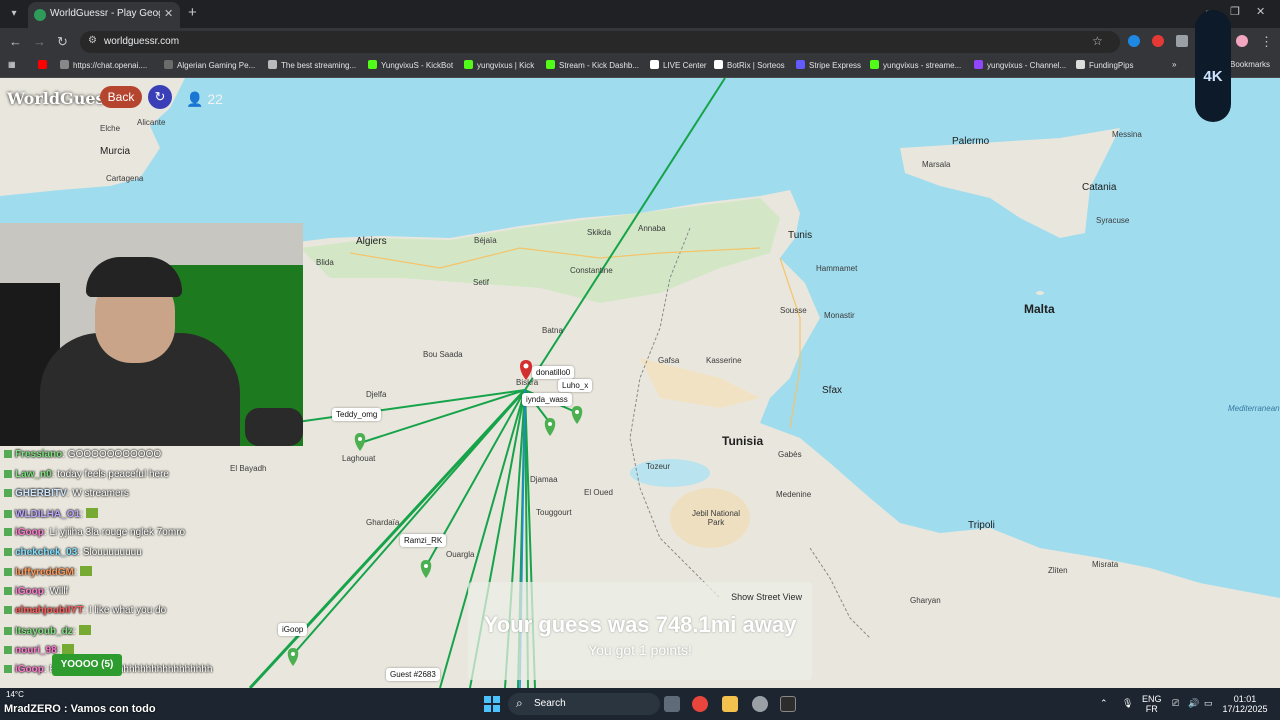  I want to click on country-tunisia: Tunisia, so click(743, 441).